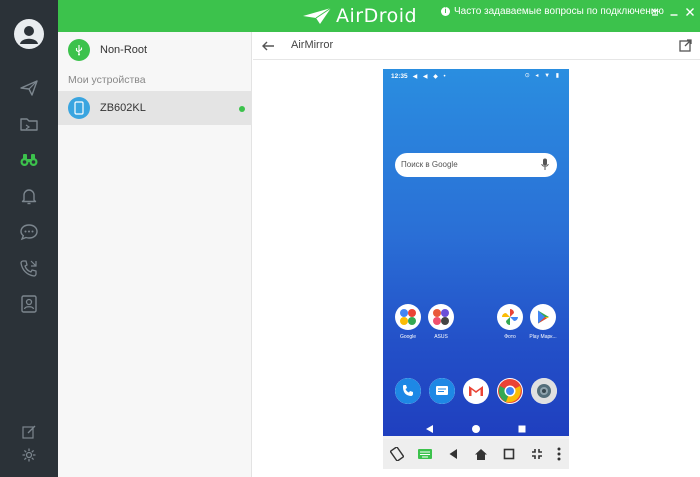  Describe the element at coordinates (397, 454) in the screenshot. I see `rotate-screen-icon` at that location.